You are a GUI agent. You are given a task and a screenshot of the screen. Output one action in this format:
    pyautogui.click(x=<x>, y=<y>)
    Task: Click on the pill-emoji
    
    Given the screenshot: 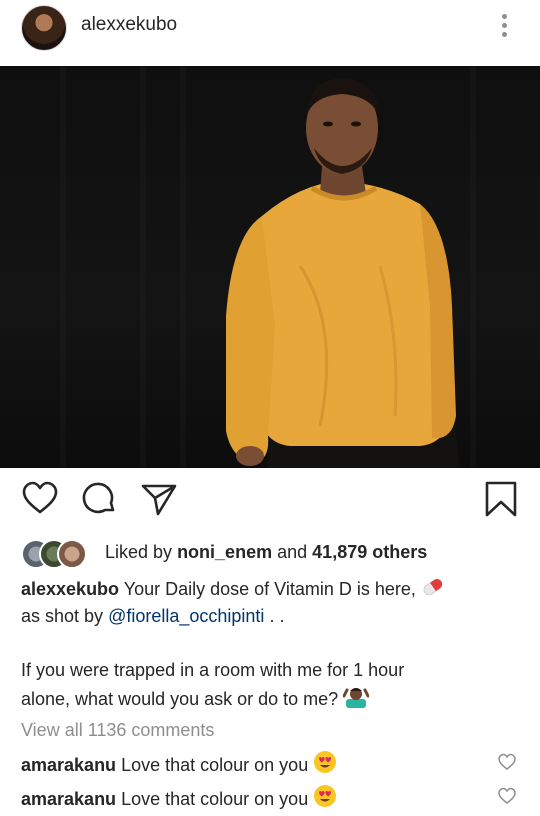 What is the action you would take?
    pyautogui.click(x=433, y=587)
    